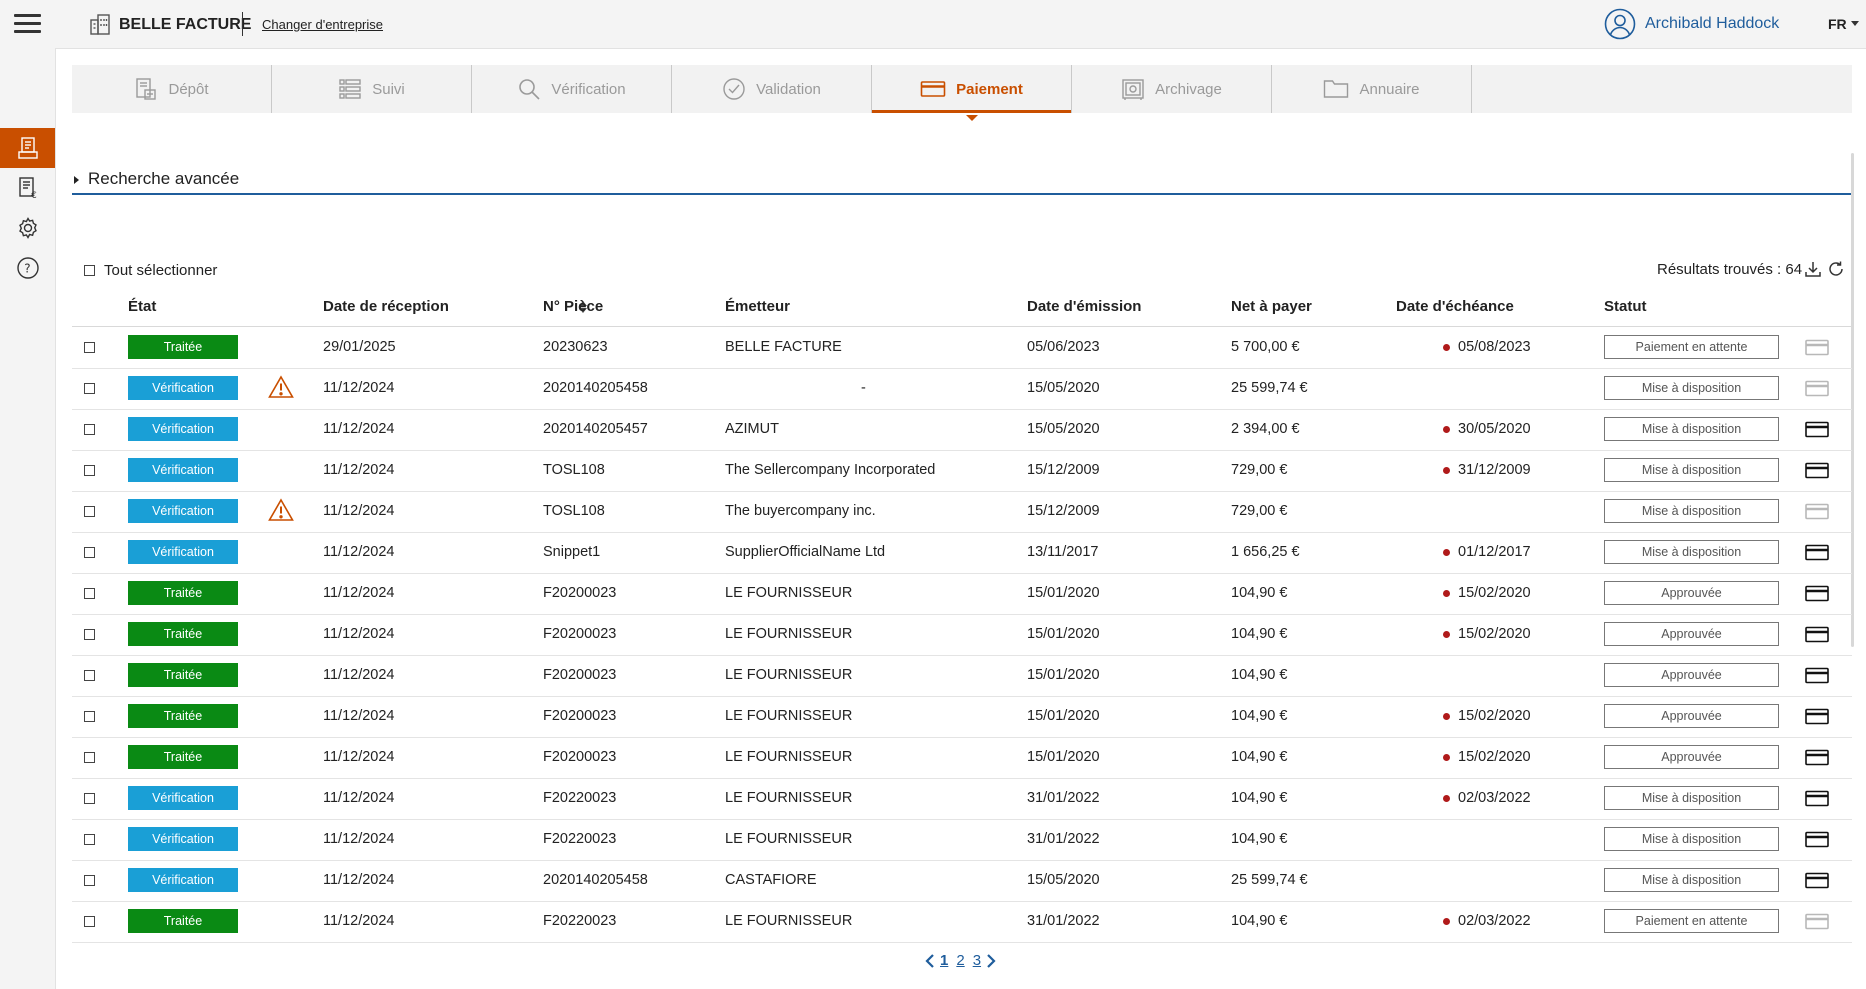 This screenshot has height=989, width=1866. I want to click on language-selector: FR, so click(1843, 24).